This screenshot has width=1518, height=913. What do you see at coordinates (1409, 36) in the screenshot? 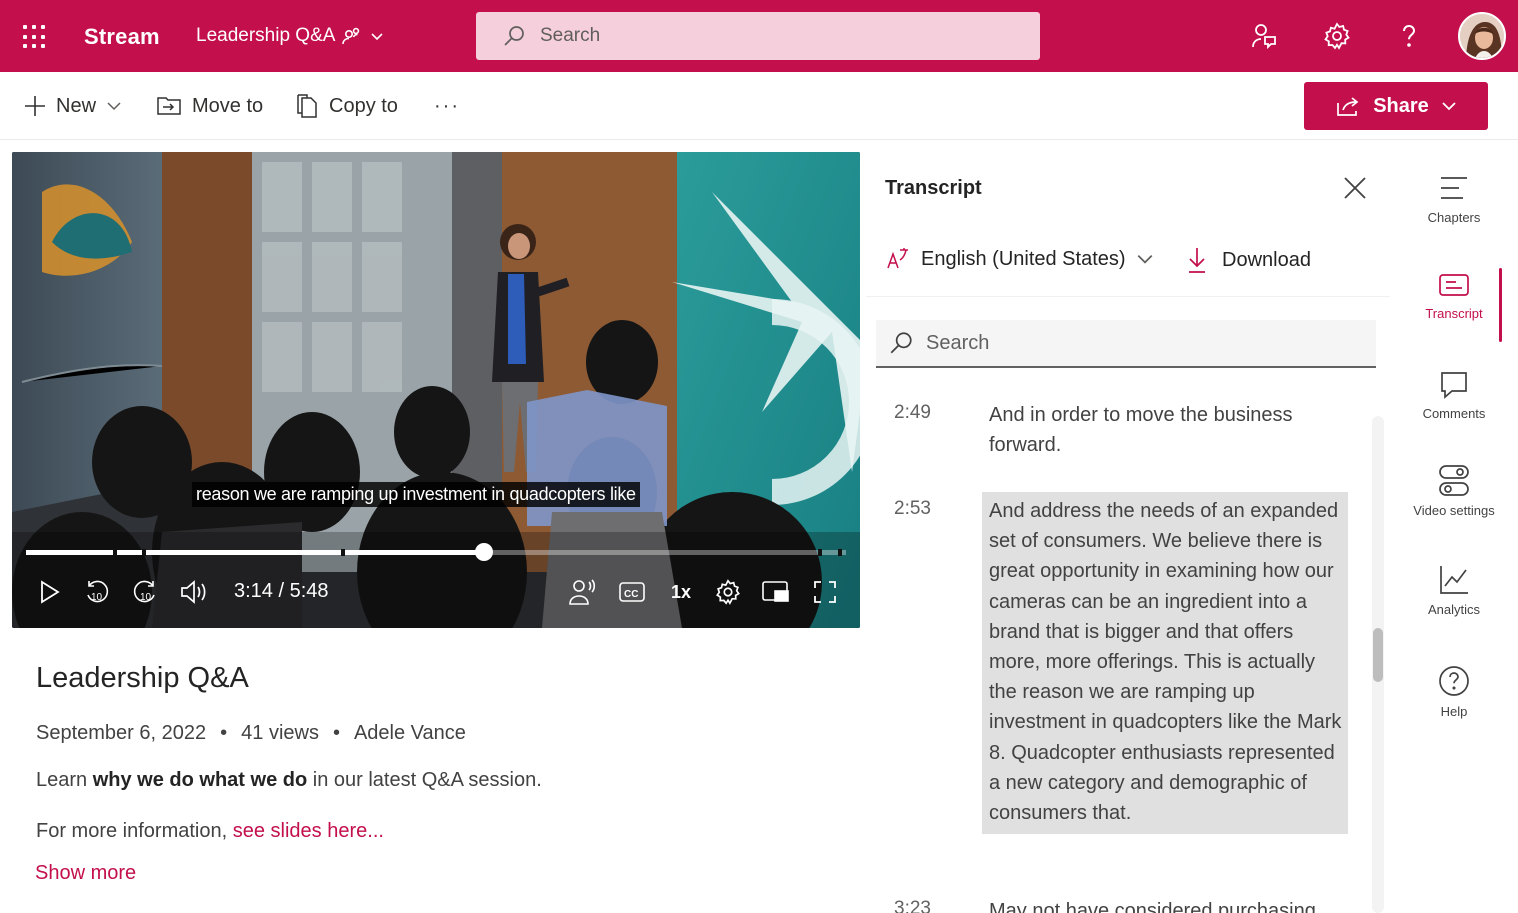
I see `help-question-icon` at bounding box center [1409, 36].